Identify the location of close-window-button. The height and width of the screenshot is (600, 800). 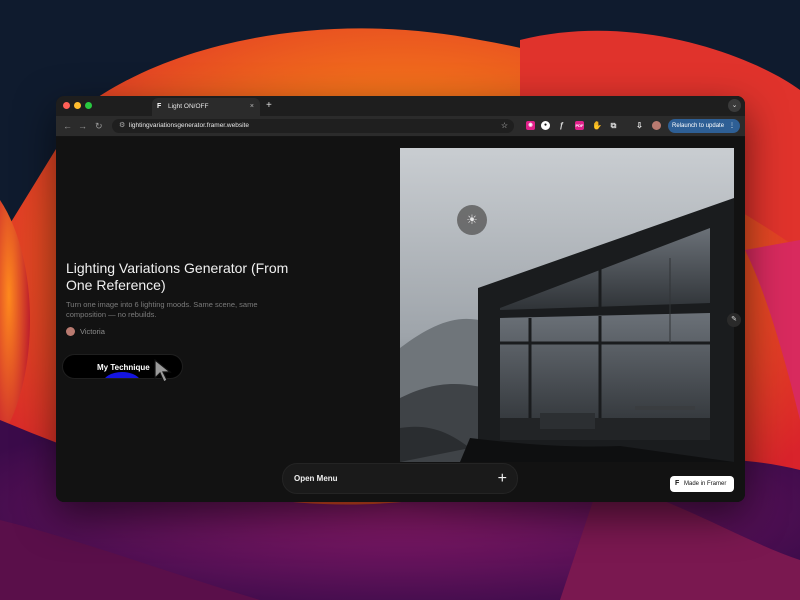
(66, 105).